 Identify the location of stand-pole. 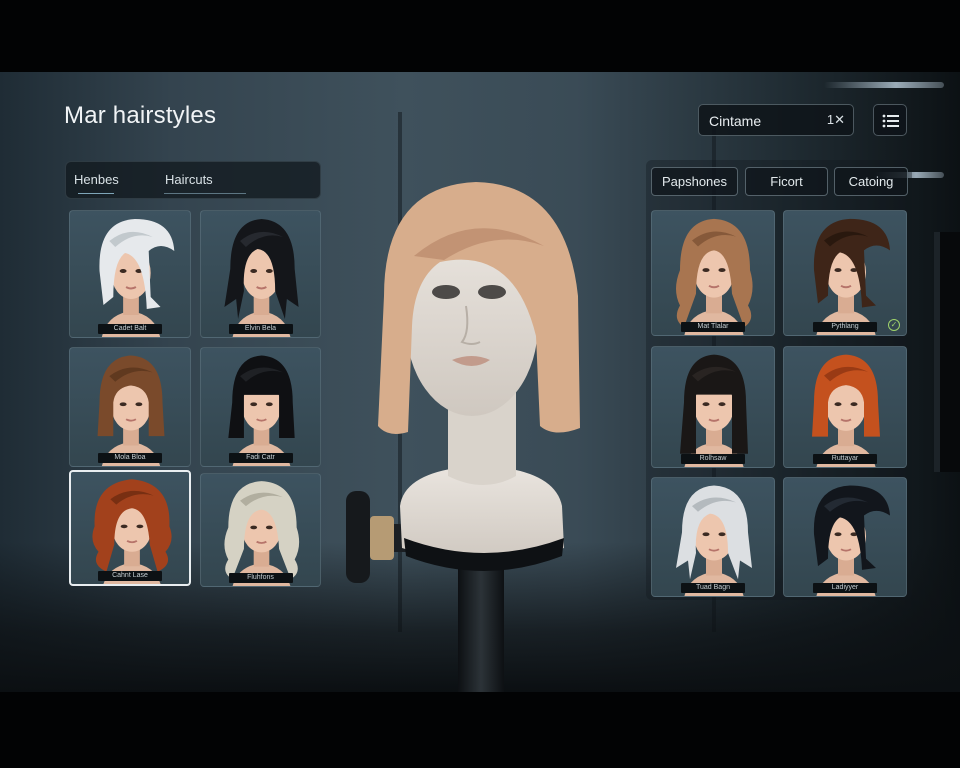
(481, 624).